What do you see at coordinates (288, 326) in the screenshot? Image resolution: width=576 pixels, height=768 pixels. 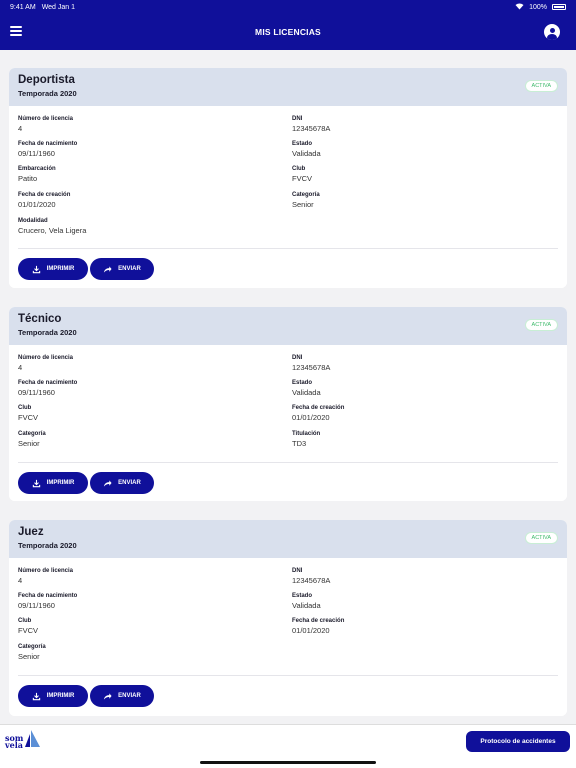 I see `license-card-header: Técnico Temporada 2020 ACTIVA` at bounding box center [288, 326].